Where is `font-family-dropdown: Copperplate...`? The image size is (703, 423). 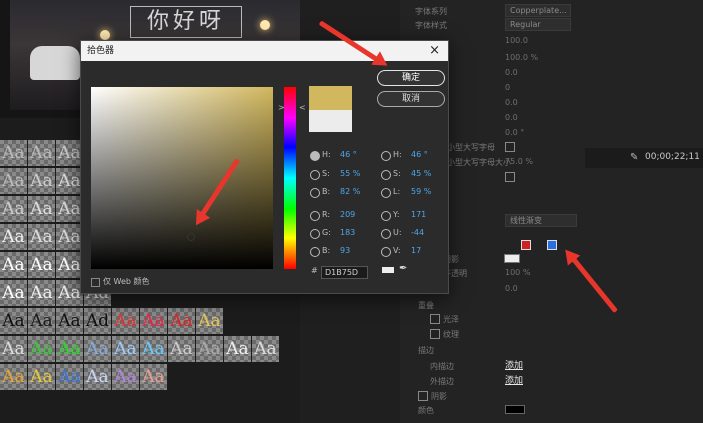 font-family-dropdown: Copperplate... is located at coordinates (538, 10).